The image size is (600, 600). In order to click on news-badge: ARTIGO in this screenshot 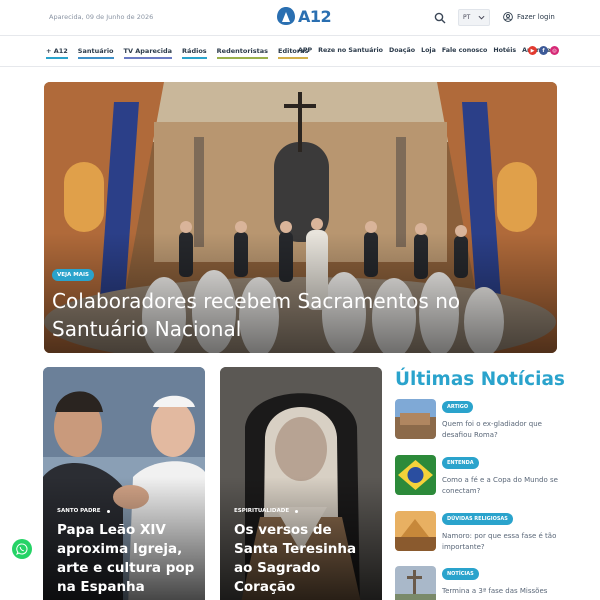, I will do `click(458, 407)`.